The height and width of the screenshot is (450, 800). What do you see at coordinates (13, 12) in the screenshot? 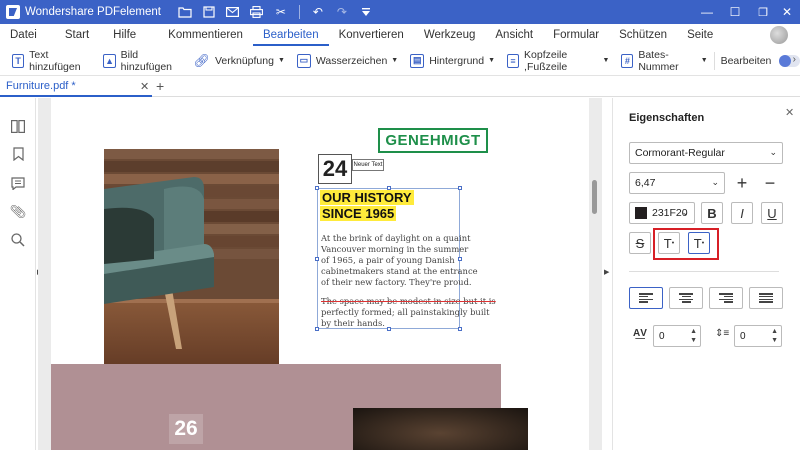
I see `app-logo-icon` at bounding box center [13, 12].